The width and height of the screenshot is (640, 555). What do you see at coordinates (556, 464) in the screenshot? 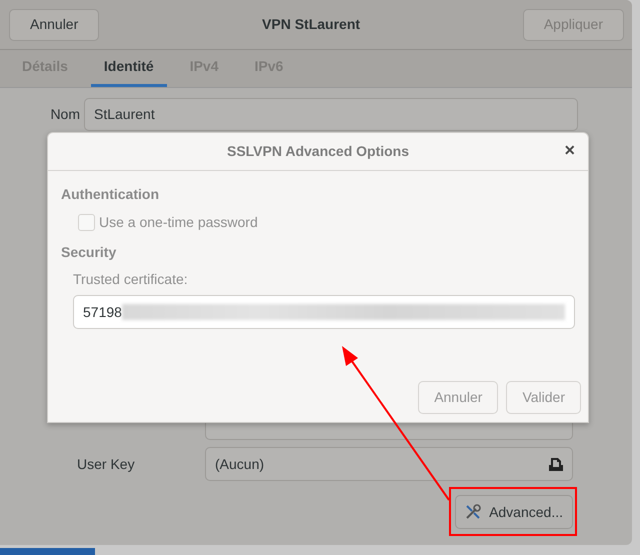
I see `open-file-icon` at bounding box center [556, 464].